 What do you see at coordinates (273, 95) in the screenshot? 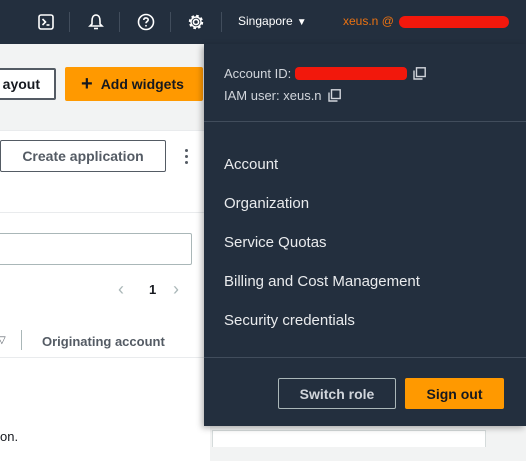
I see `iam-user-label: IAM user: xeus.n` at bounding box center [273, 95].